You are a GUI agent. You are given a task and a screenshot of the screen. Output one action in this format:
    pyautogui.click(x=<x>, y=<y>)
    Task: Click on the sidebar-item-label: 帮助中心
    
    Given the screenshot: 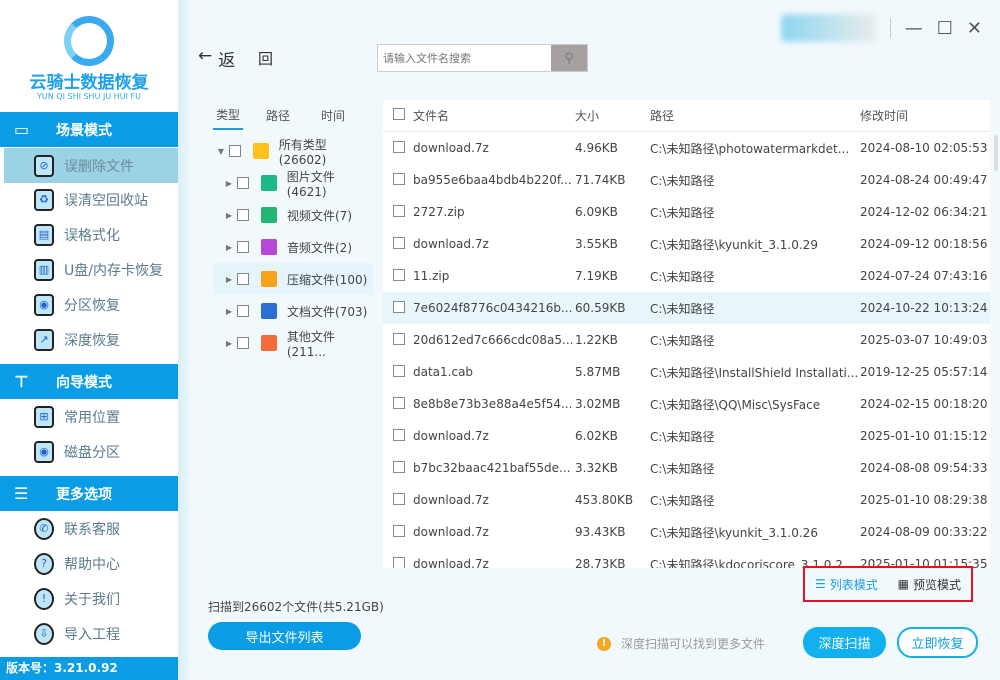 What is the action you would take?
    pyautogui.click(x=92, y=564)
    